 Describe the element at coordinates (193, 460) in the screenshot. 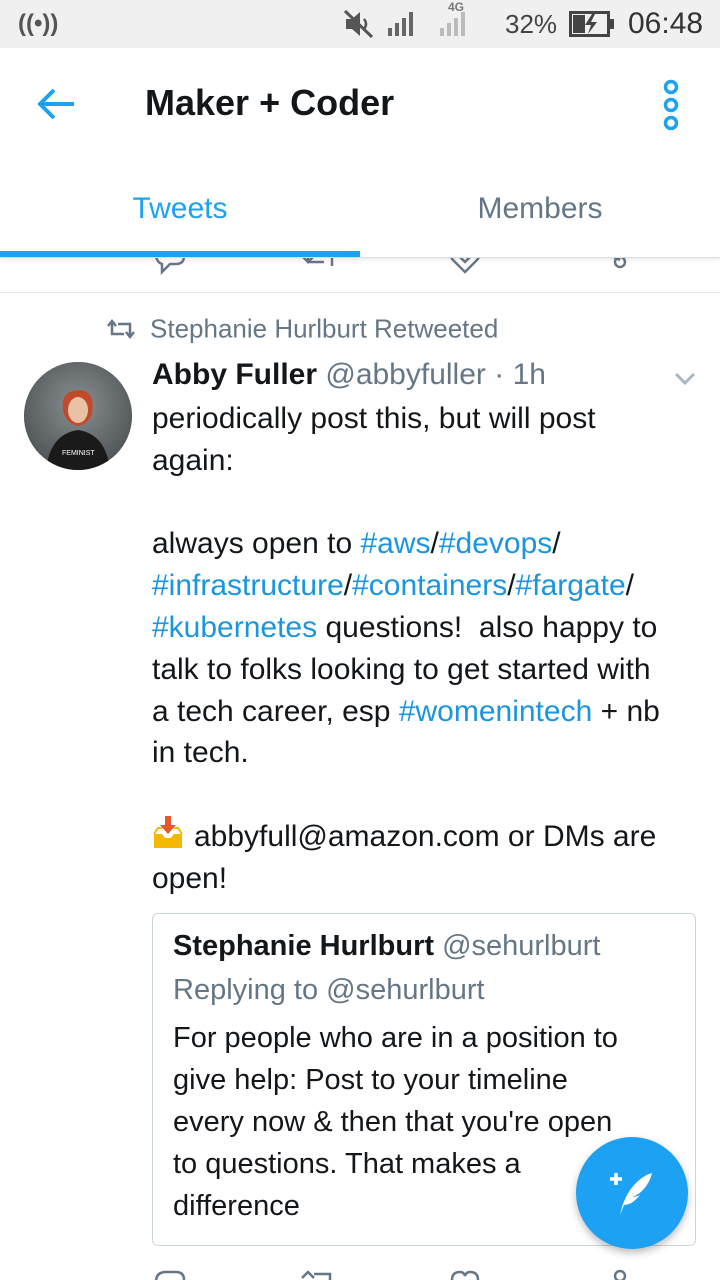

I see `tweet-line: again:` at that location.